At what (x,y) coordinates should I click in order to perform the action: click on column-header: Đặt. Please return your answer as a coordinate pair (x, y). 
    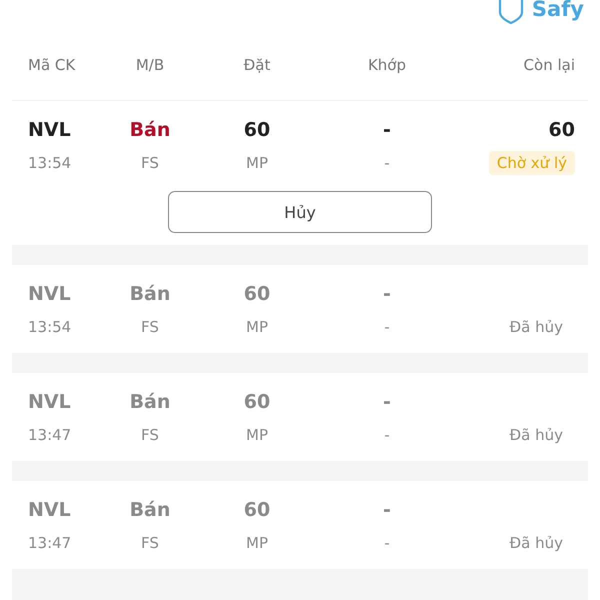
    Looking at the image, I should click on (257, 65).